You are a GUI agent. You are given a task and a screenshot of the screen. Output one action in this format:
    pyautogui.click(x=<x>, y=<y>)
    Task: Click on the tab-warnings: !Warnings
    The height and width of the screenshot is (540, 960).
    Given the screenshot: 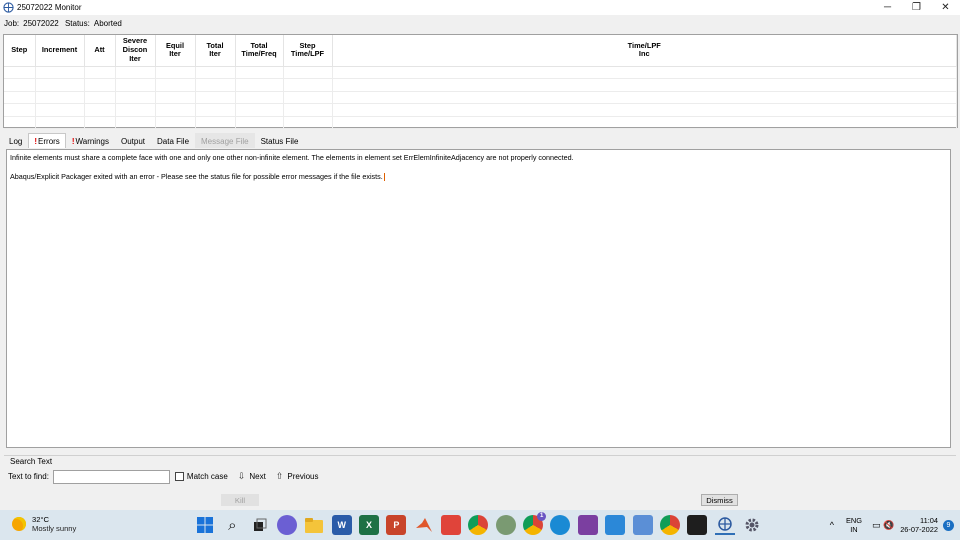 What is the action you would take?
    pyautogui.click(x=90, y=140)
    